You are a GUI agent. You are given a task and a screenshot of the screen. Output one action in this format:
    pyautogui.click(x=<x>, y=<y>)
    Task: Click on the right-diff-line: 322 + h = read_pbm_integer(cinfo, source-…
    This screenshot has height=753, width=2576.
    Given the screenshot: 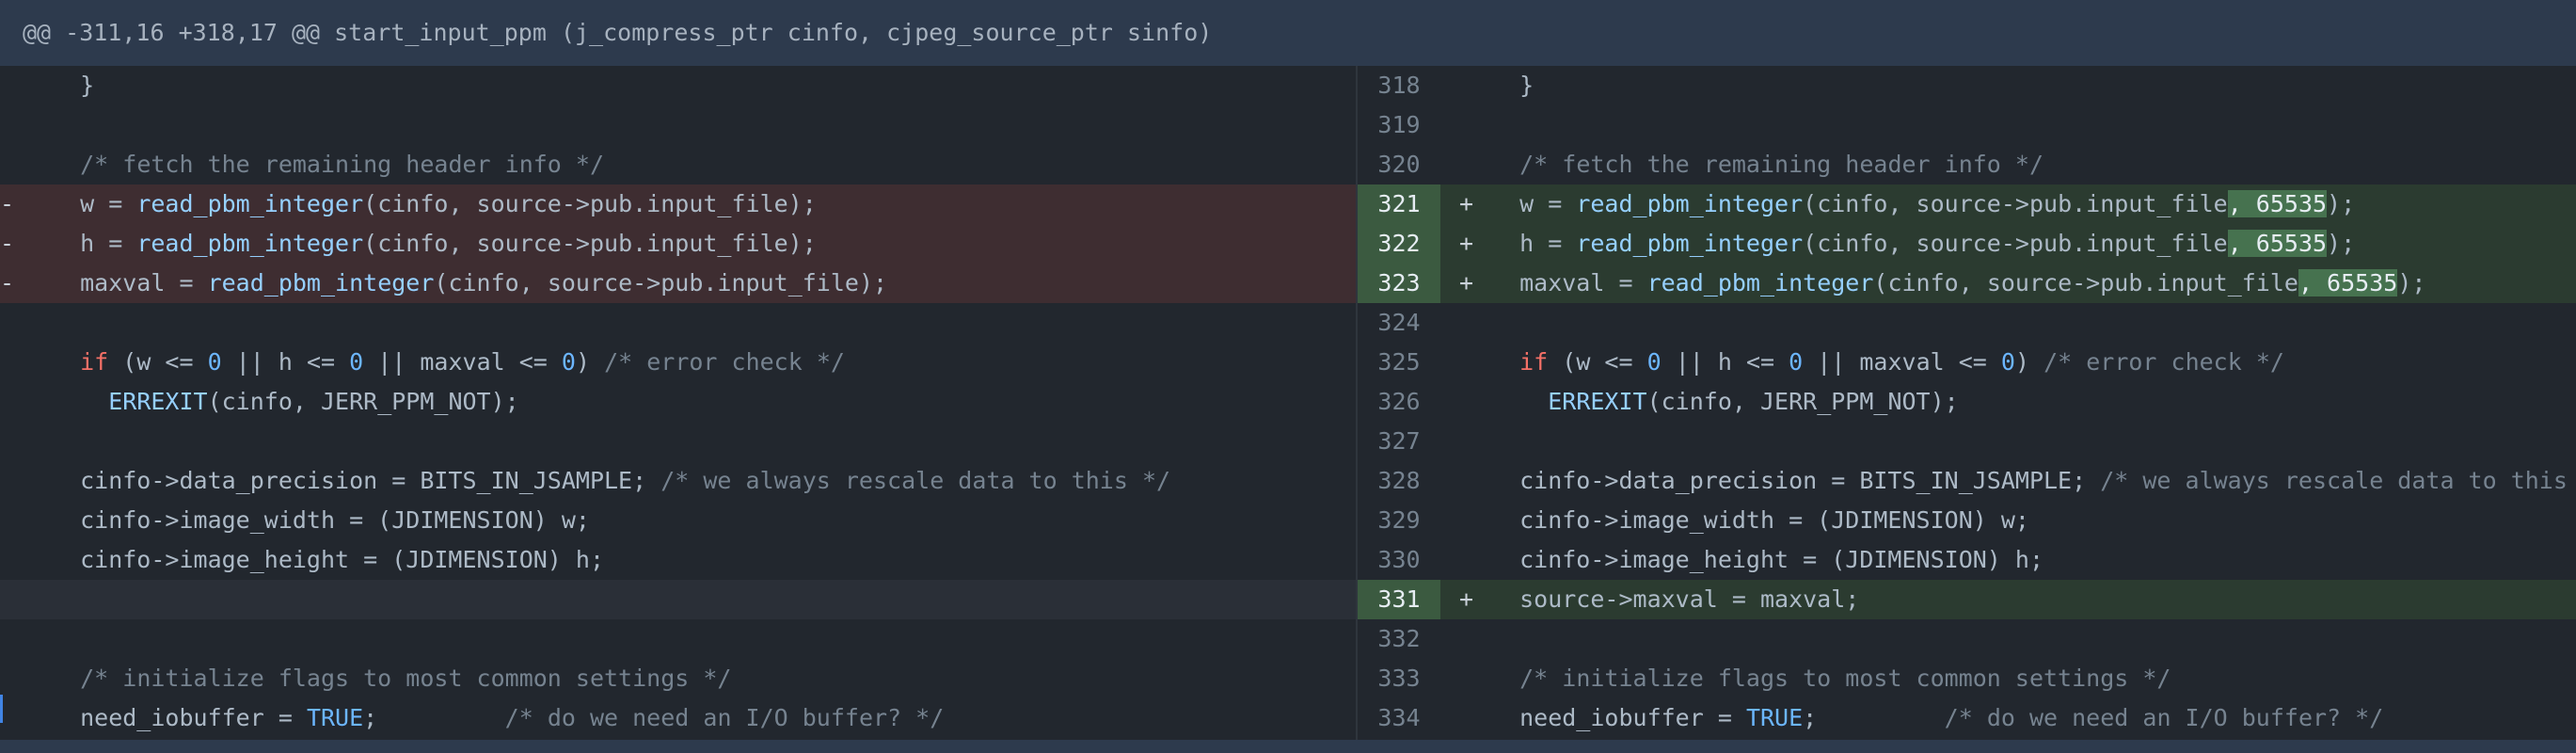 What is the action you would take?
    pyautogui.click(x=1967, y=244)
    